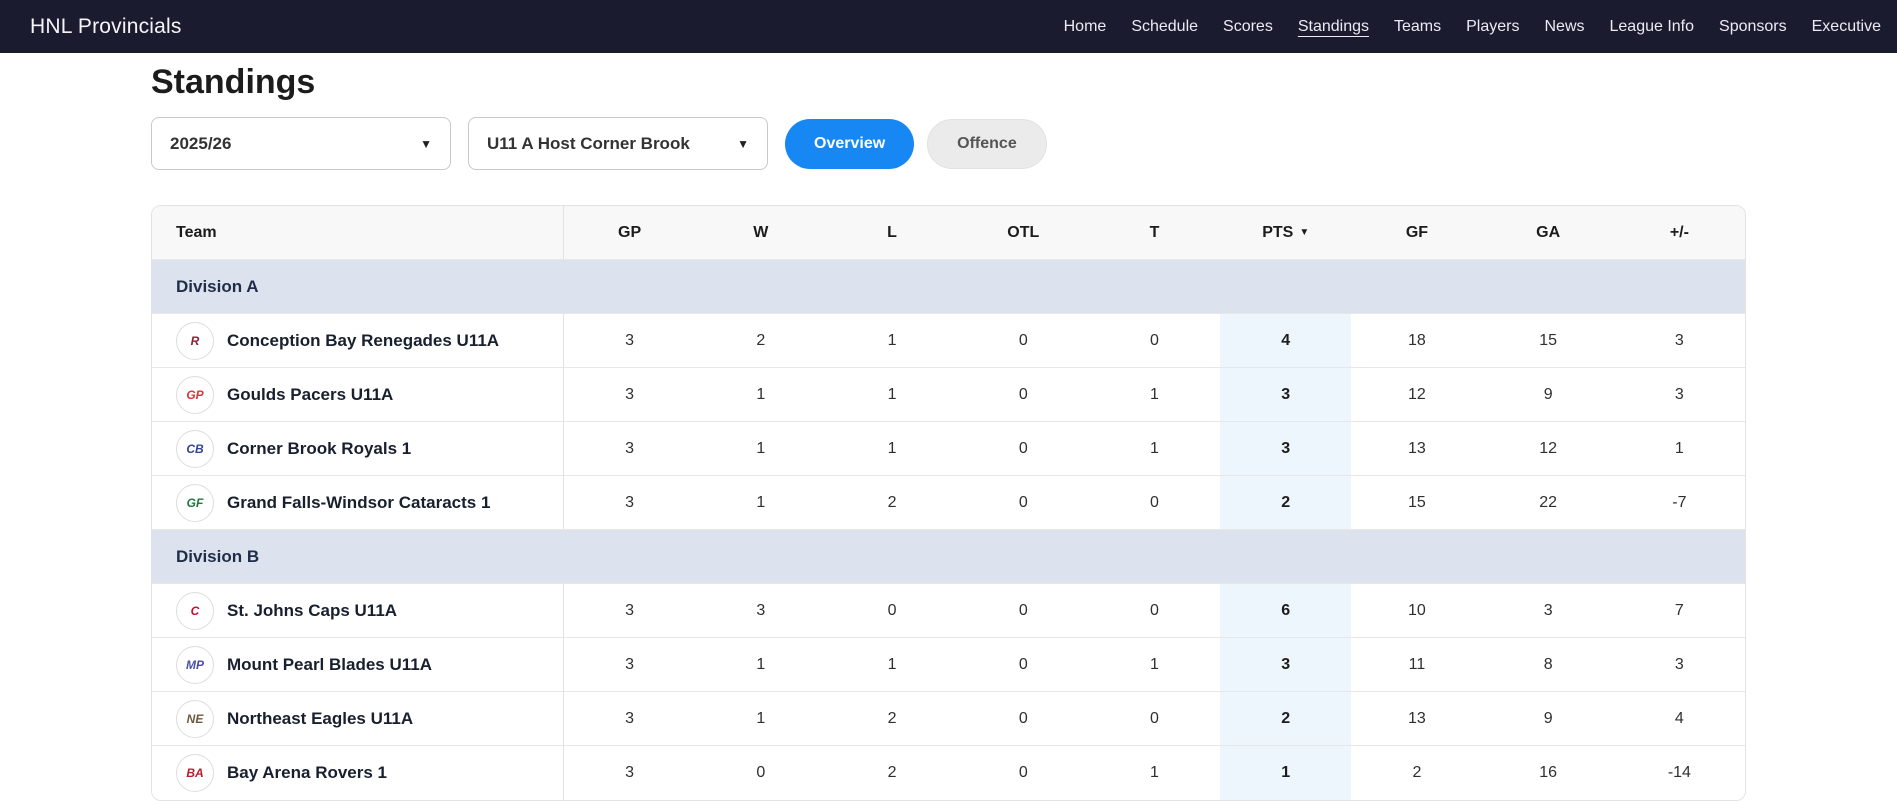 The width and height of the screenshot is (1897, 805). What do you see at coordinates (1564, 27) in the screenshot?
I see `nav-item-news: News` at bounding box center [1564, 27].